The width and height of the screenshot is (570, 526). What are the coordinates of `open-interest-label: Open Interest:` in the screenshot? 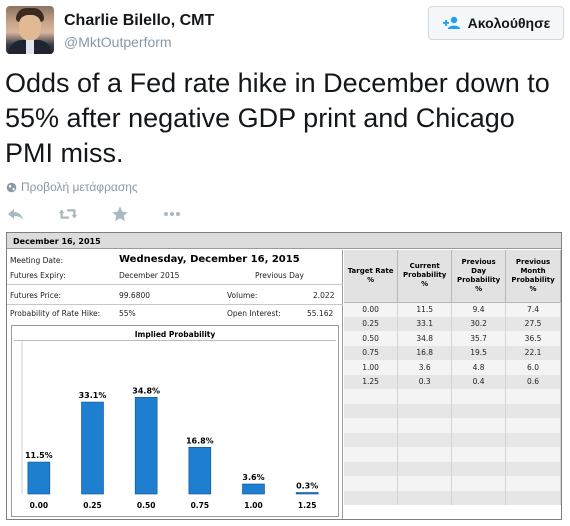 It's located at (254, 313).